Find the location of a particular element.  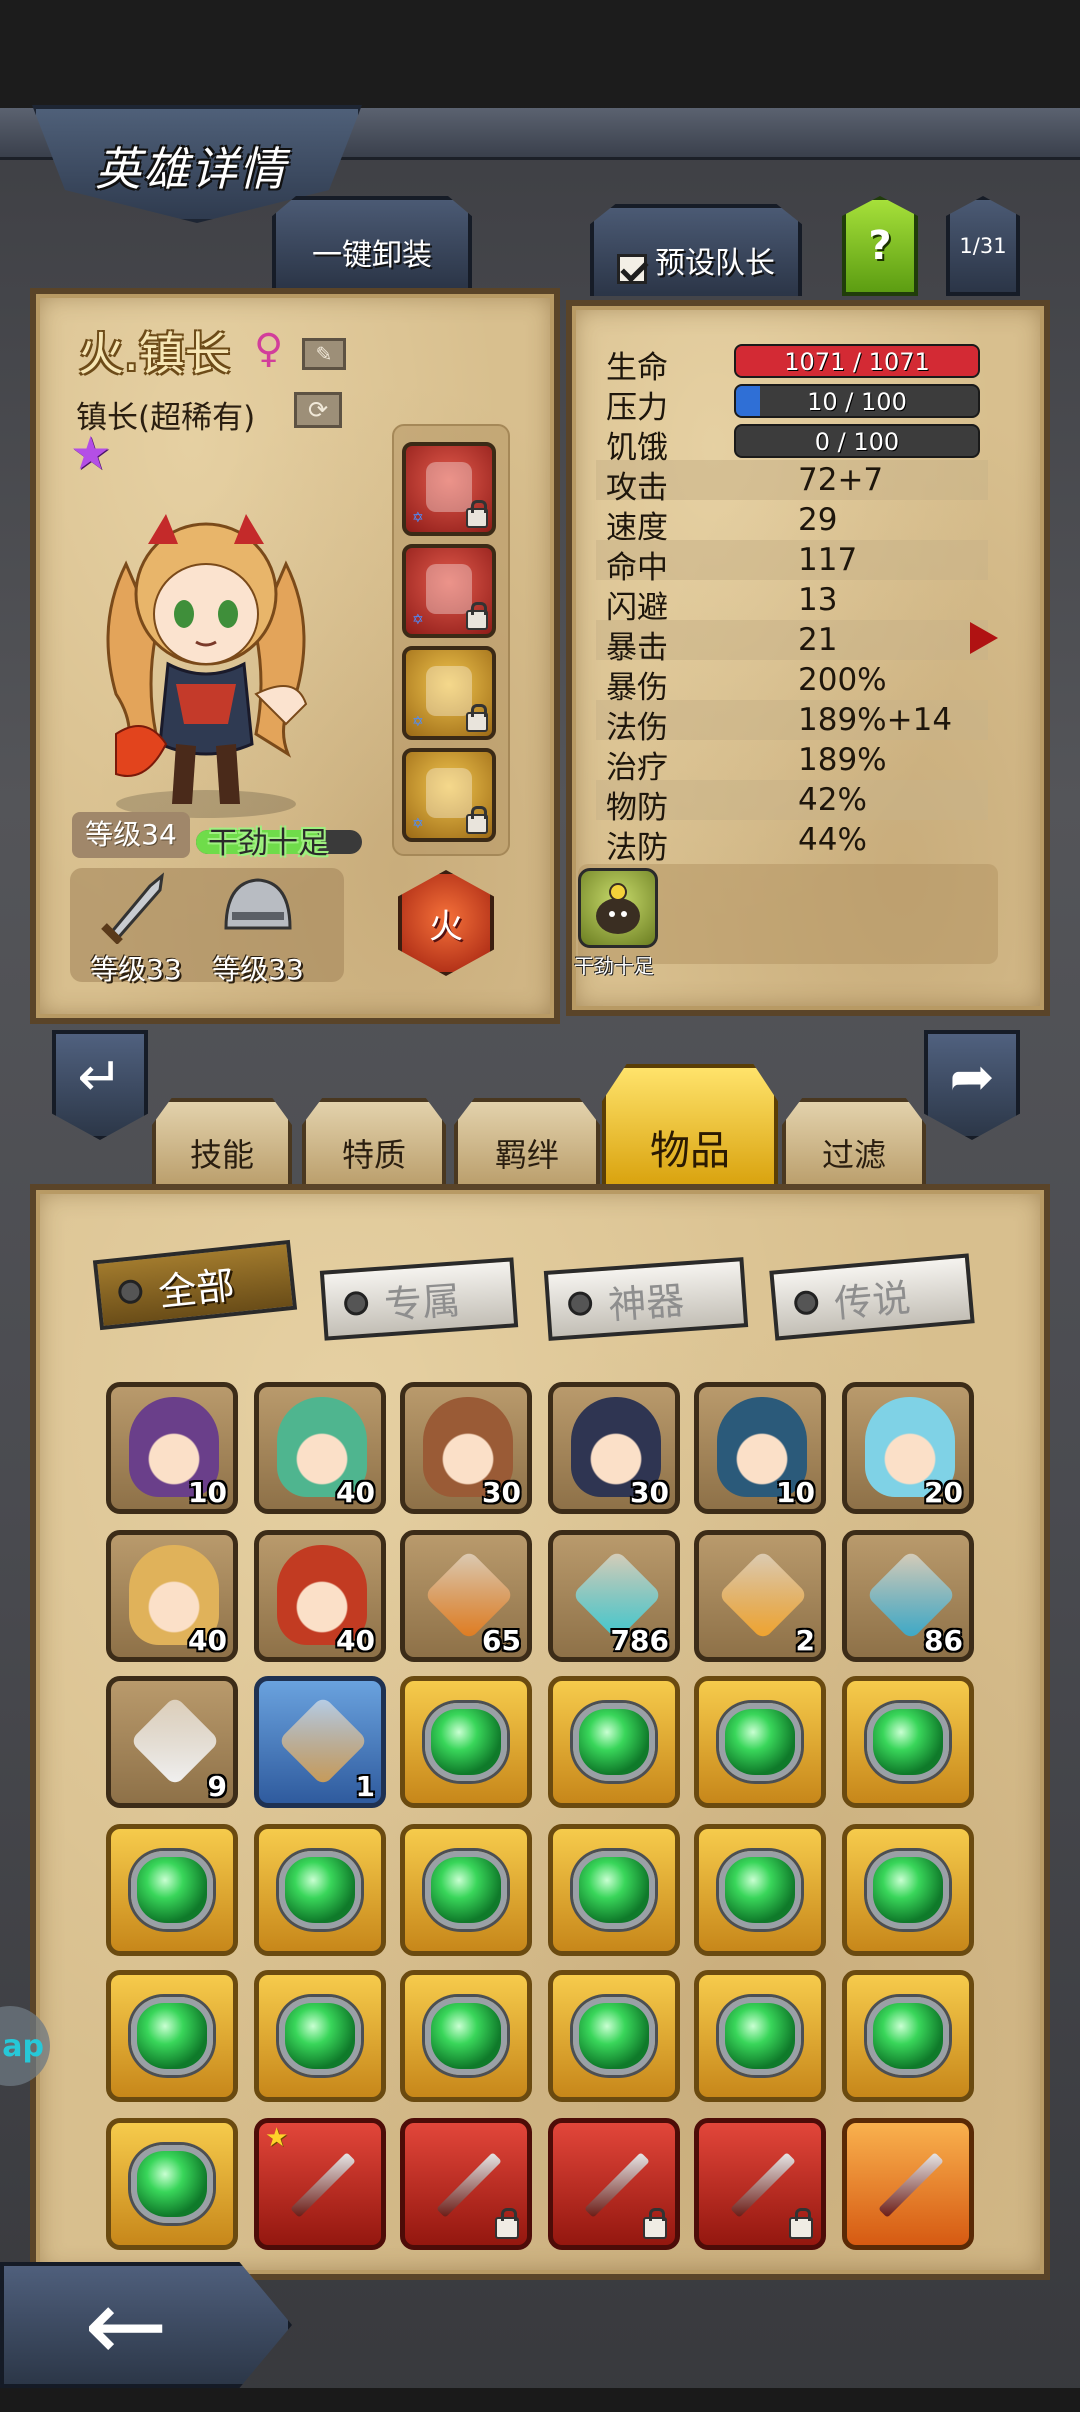

unequip-all-label: 一键卸装 is located at coordinates (372, 255).